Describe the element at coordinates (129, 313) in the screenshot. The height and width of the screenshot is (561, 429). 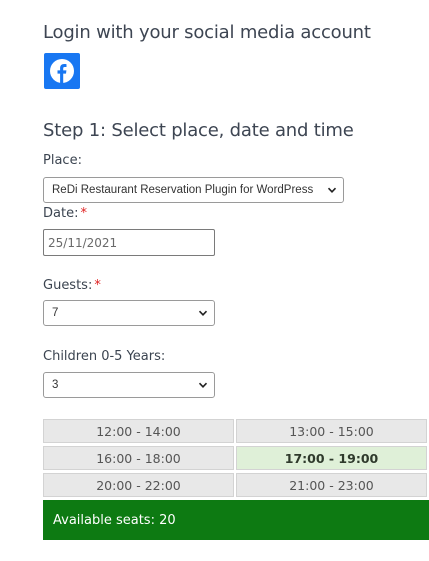
I see `guests-select: 7` at that location.